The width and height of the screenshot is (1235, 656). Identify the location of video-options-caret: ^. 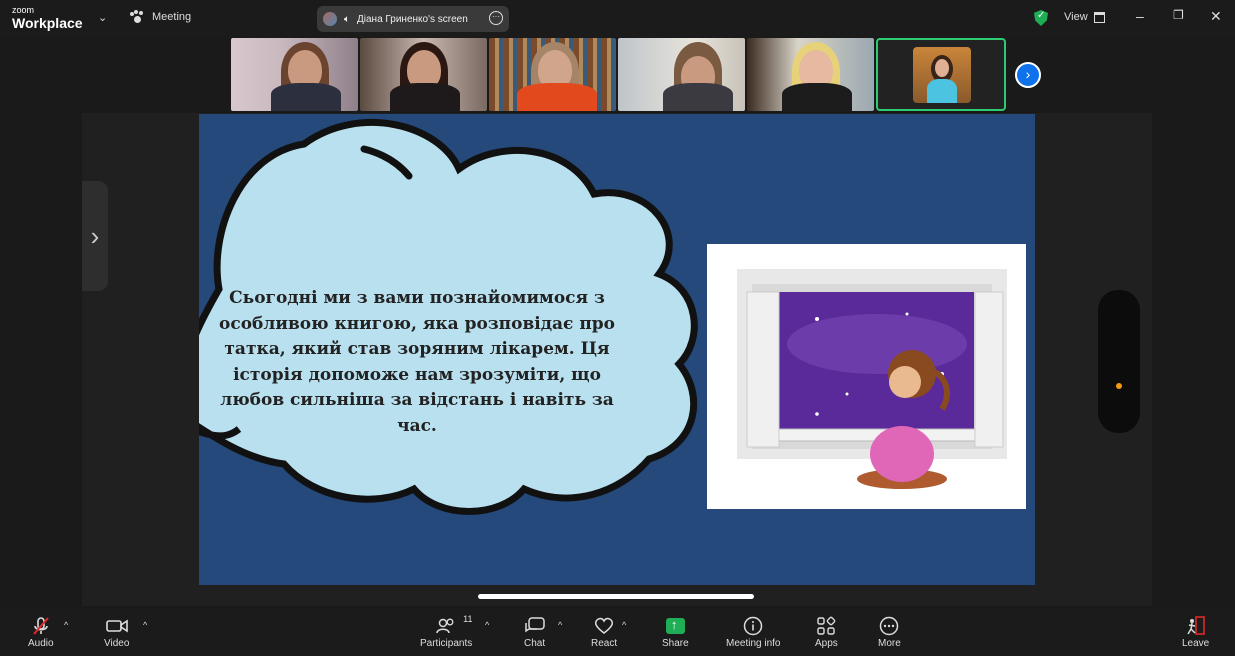
(145, 625).